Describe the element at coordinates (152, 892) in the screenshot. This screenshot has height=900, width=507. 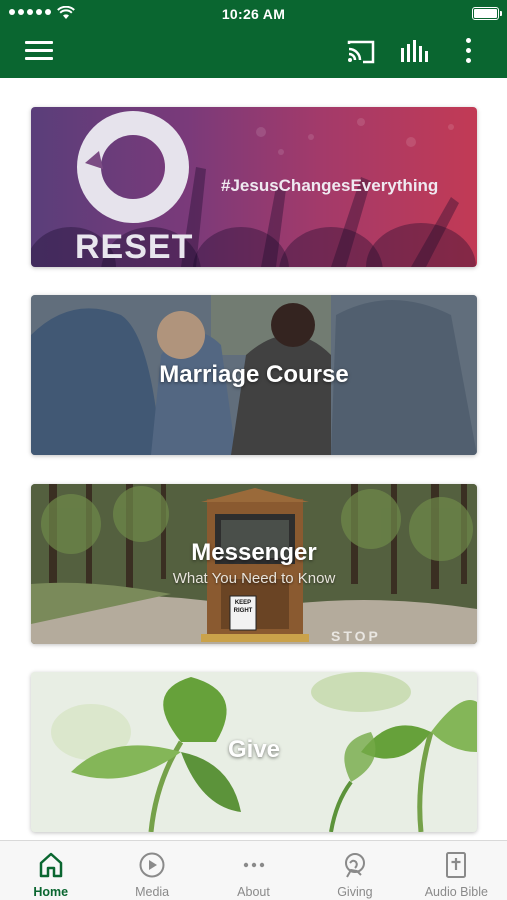
I see `tab-media-label: Media` at that location.